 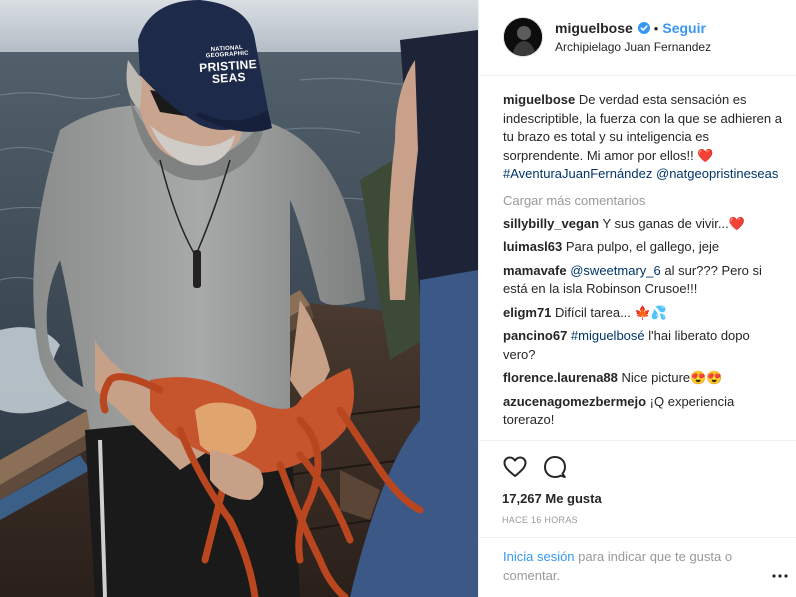 What do you see at coordinates (532, 246) in the screenshot?
I see `comment-username-link: luimasl63` at bounding box center [532, 246].